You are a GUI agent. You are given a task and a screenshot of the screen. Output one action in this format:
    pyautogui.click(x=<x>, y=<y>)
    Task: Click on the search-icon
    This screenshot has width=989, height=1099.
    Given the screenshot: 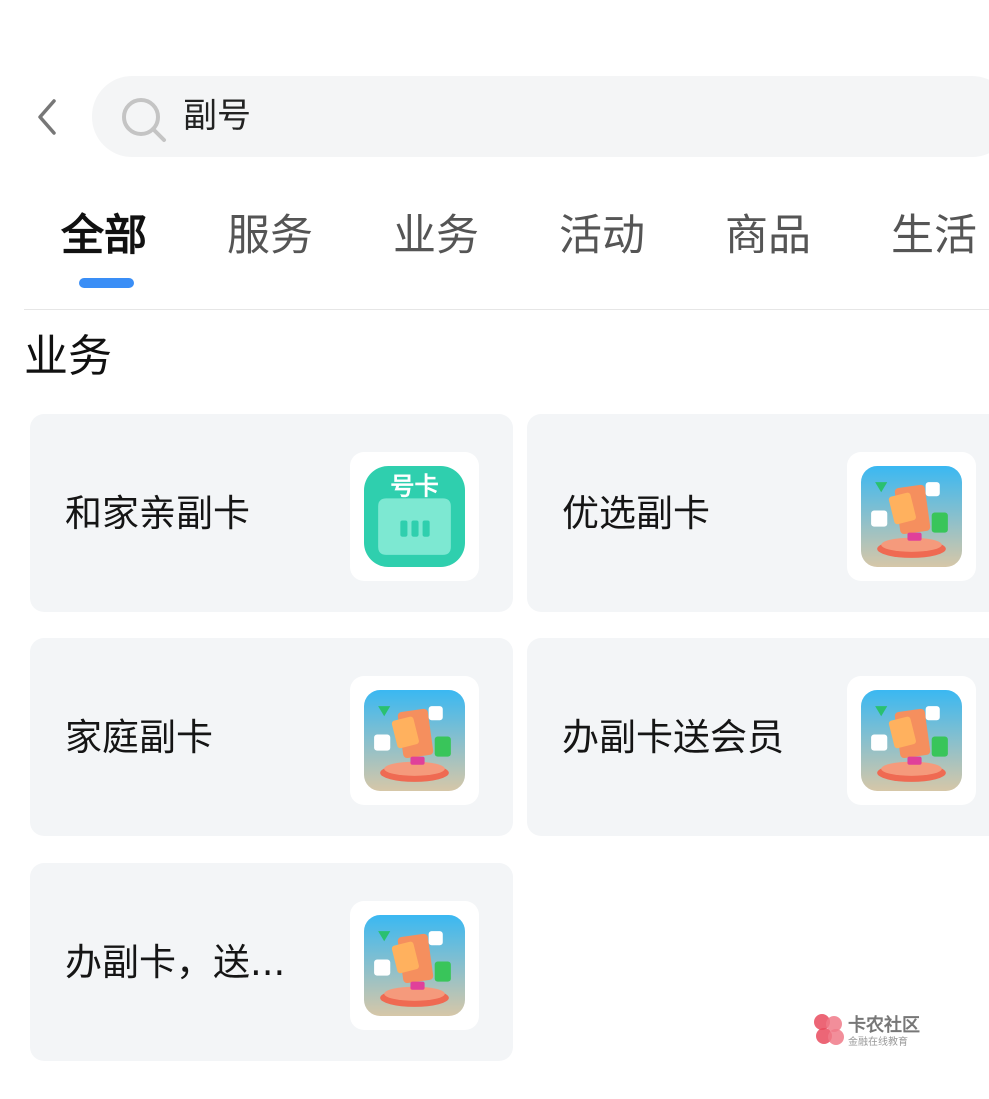 What is the action you would take?
    pyautogui.click(x=144, y=120)
    